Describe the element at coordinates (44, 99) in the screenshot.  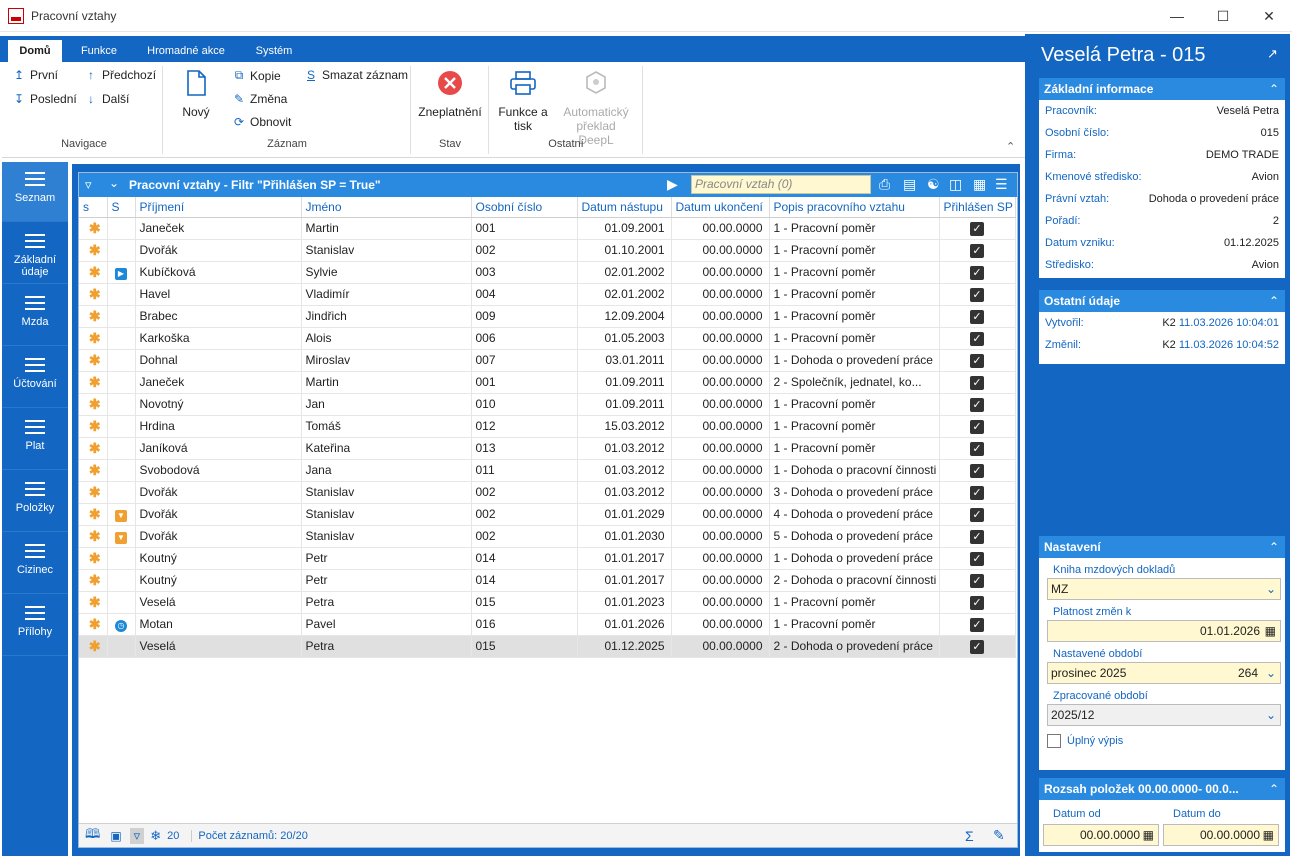
I see `last-button: ↧ Poslední` at that location.